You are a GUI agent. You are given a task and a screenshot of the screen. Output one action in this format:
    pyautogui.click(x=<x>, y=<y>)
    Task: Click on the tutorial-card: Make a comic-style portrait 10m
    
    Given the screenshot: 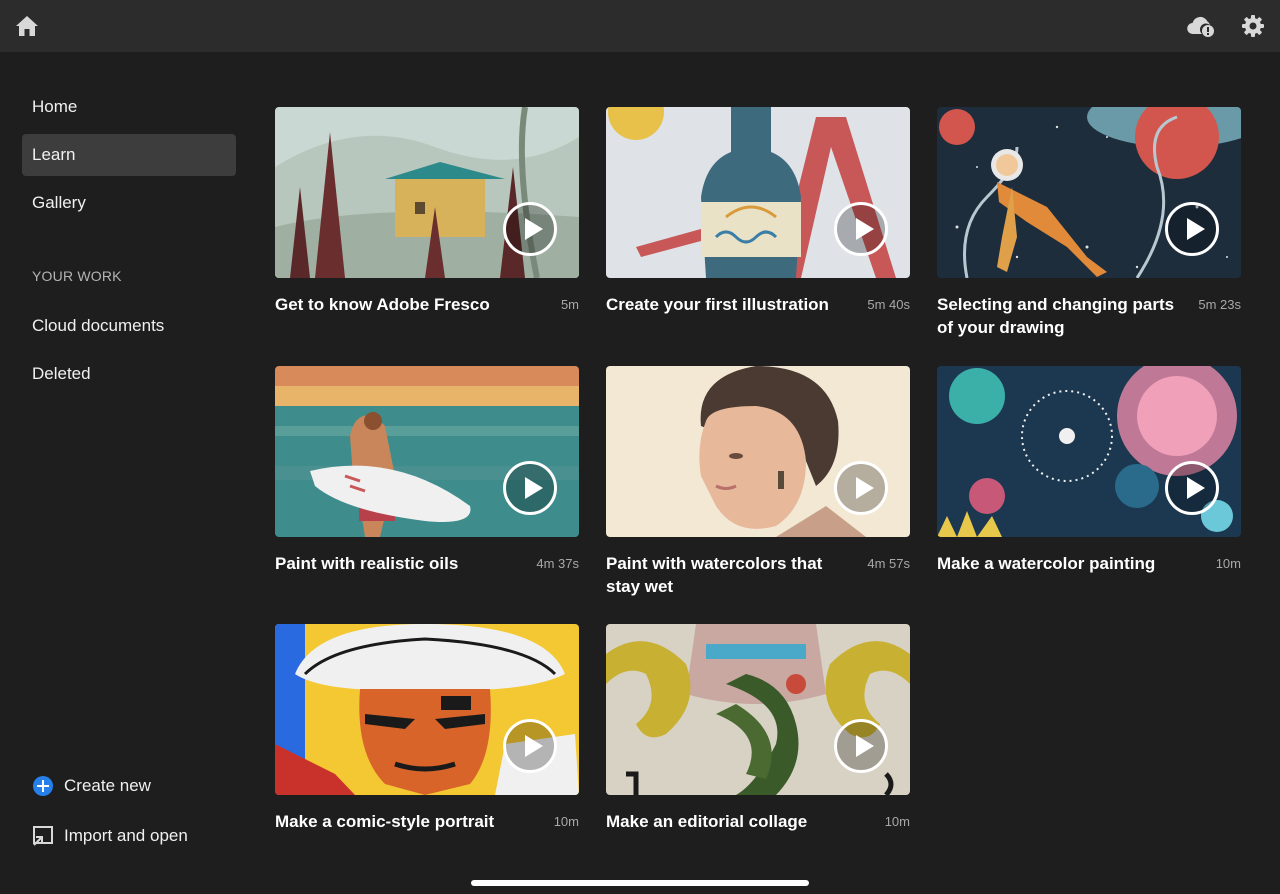 What is the action you would take?
    pyautogui.click(x=427, y=727)
    